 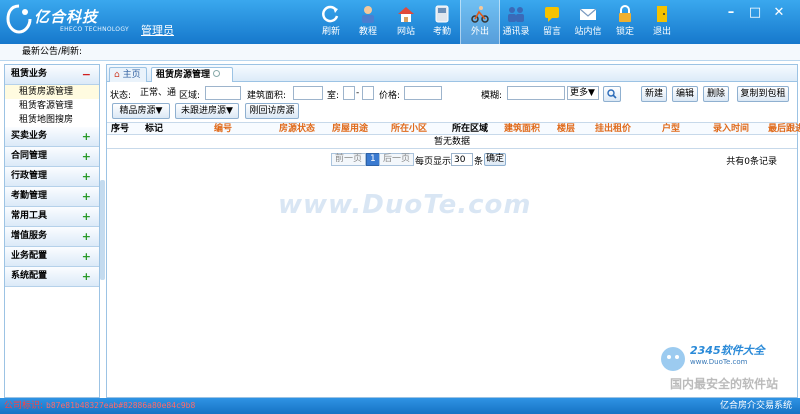 I want to click on pagination: 前一页 1 后一页 每页显示 30 条 确定 共有0条记录, so click(x=452, y=160).